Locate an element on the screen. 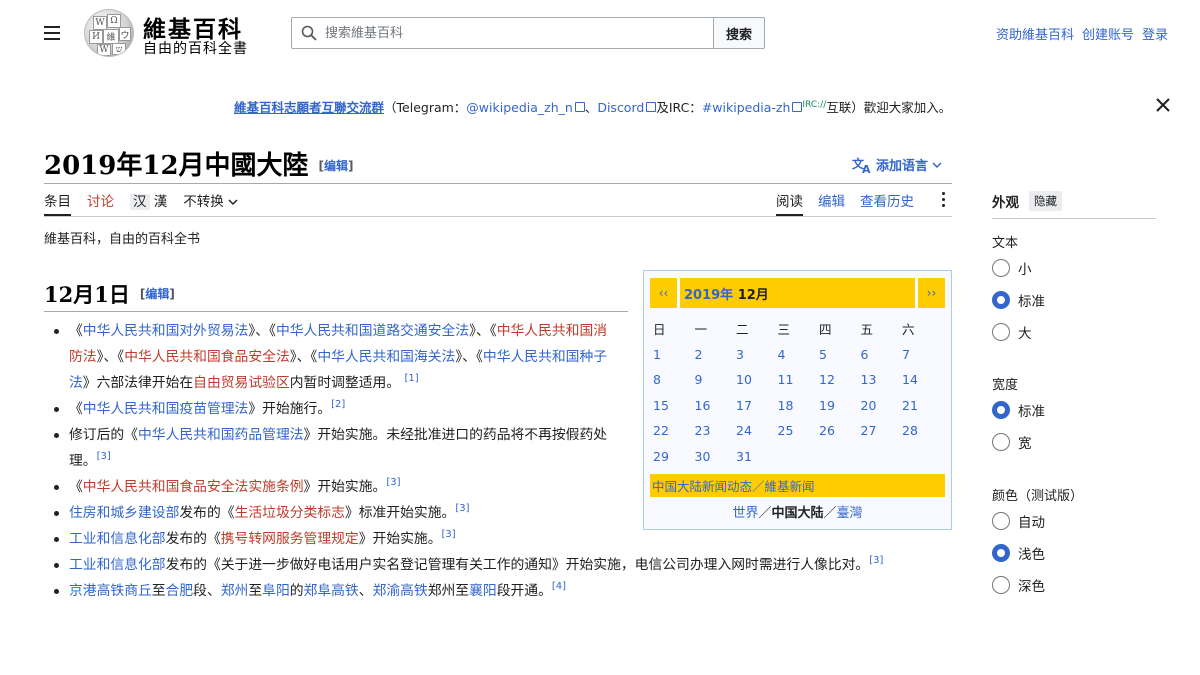 This screenshot has height=675, width=1200. article-link: 郑州 is located at coordinates (235, 591).